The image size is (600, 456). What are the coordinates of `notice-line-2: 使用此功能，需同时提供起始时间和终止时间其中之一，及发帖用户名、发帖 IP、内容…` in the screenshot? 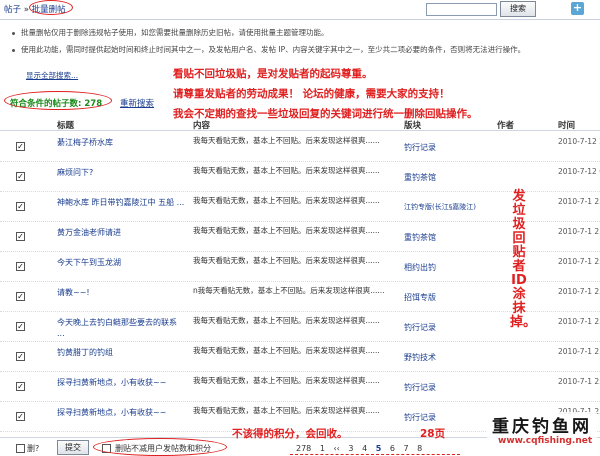 It's located at (268, 49).